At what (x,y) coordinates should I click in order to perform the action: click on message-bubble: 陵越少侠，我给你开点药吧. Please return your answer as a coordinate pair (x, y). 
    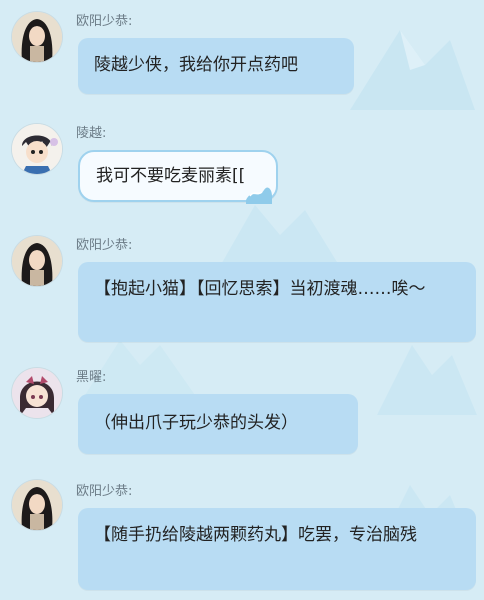
    Looking at the image, I should click on (216, 66).